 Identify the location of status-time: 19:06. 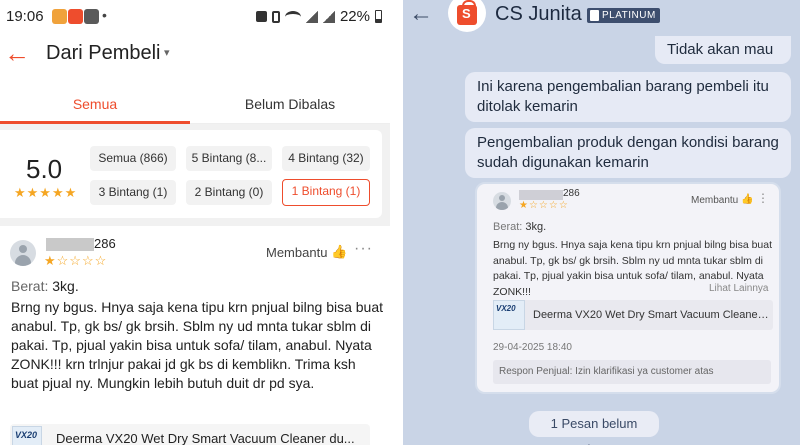
(25, 16).